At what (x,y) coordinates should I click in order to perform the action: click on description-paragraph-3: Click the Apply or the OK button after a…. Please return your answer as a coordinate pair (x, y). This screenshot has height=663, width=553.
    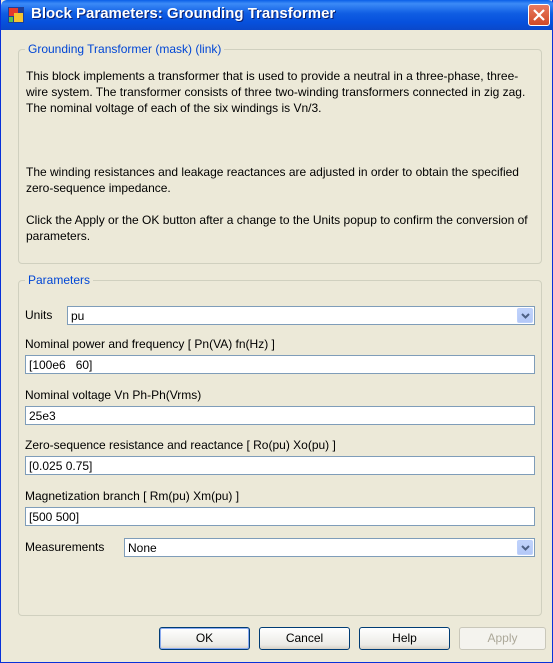
    Looking at the image, I should click on (277, 228).